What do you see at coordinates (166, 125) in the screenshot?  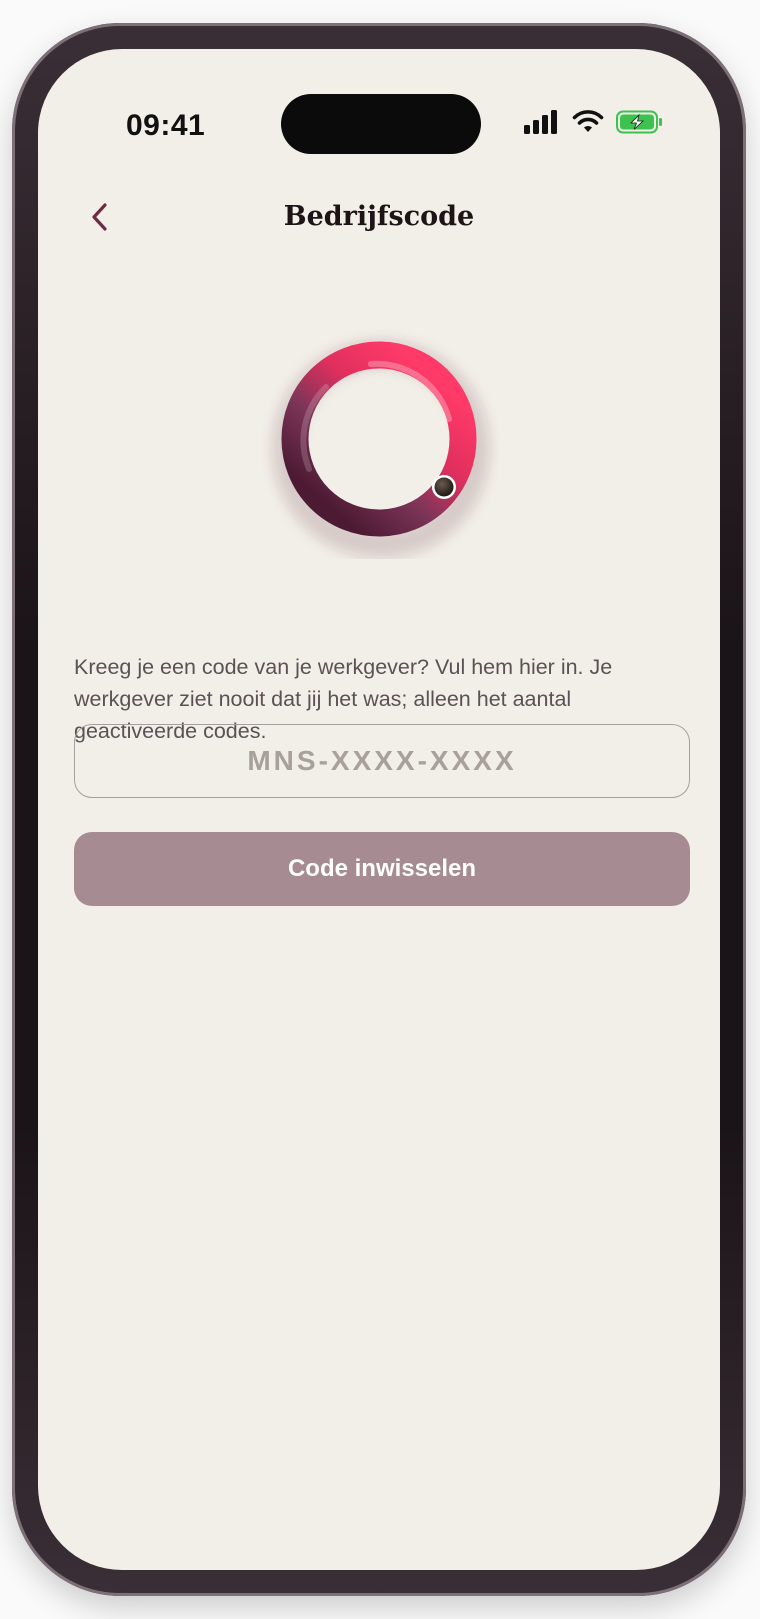 I see `status-time: 09:41` at bounding box center [166, 125].